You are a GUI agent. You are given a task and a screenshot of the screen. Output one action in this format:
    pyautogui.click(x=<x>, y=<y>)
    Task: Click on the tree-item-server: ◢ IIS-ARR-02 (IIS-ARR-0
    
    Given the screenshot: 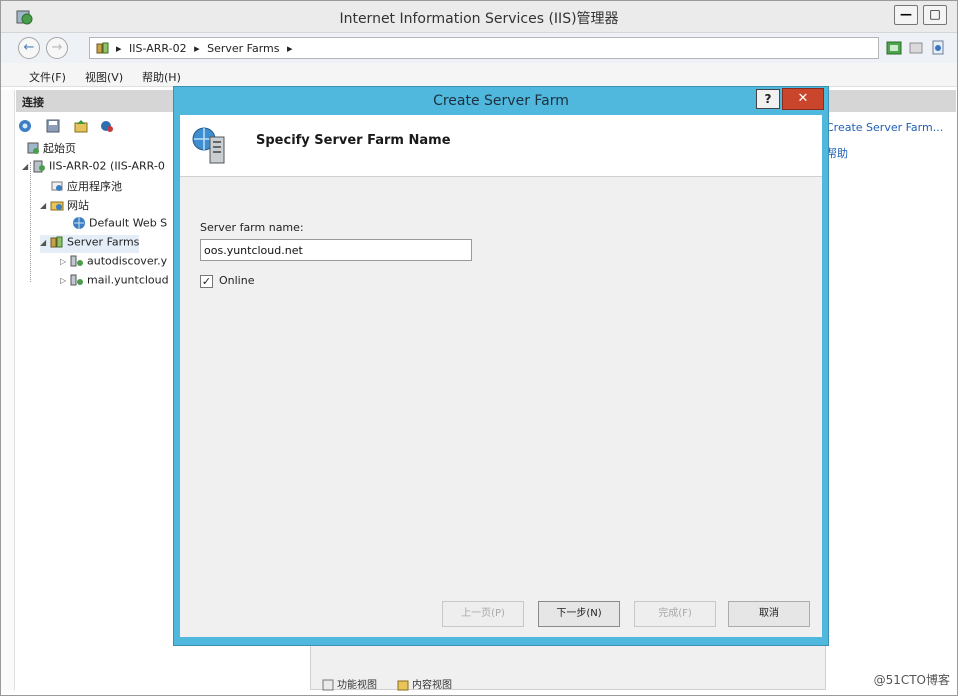 What is the action you would take?
    pyautogui.click(x=93, y=168)
    